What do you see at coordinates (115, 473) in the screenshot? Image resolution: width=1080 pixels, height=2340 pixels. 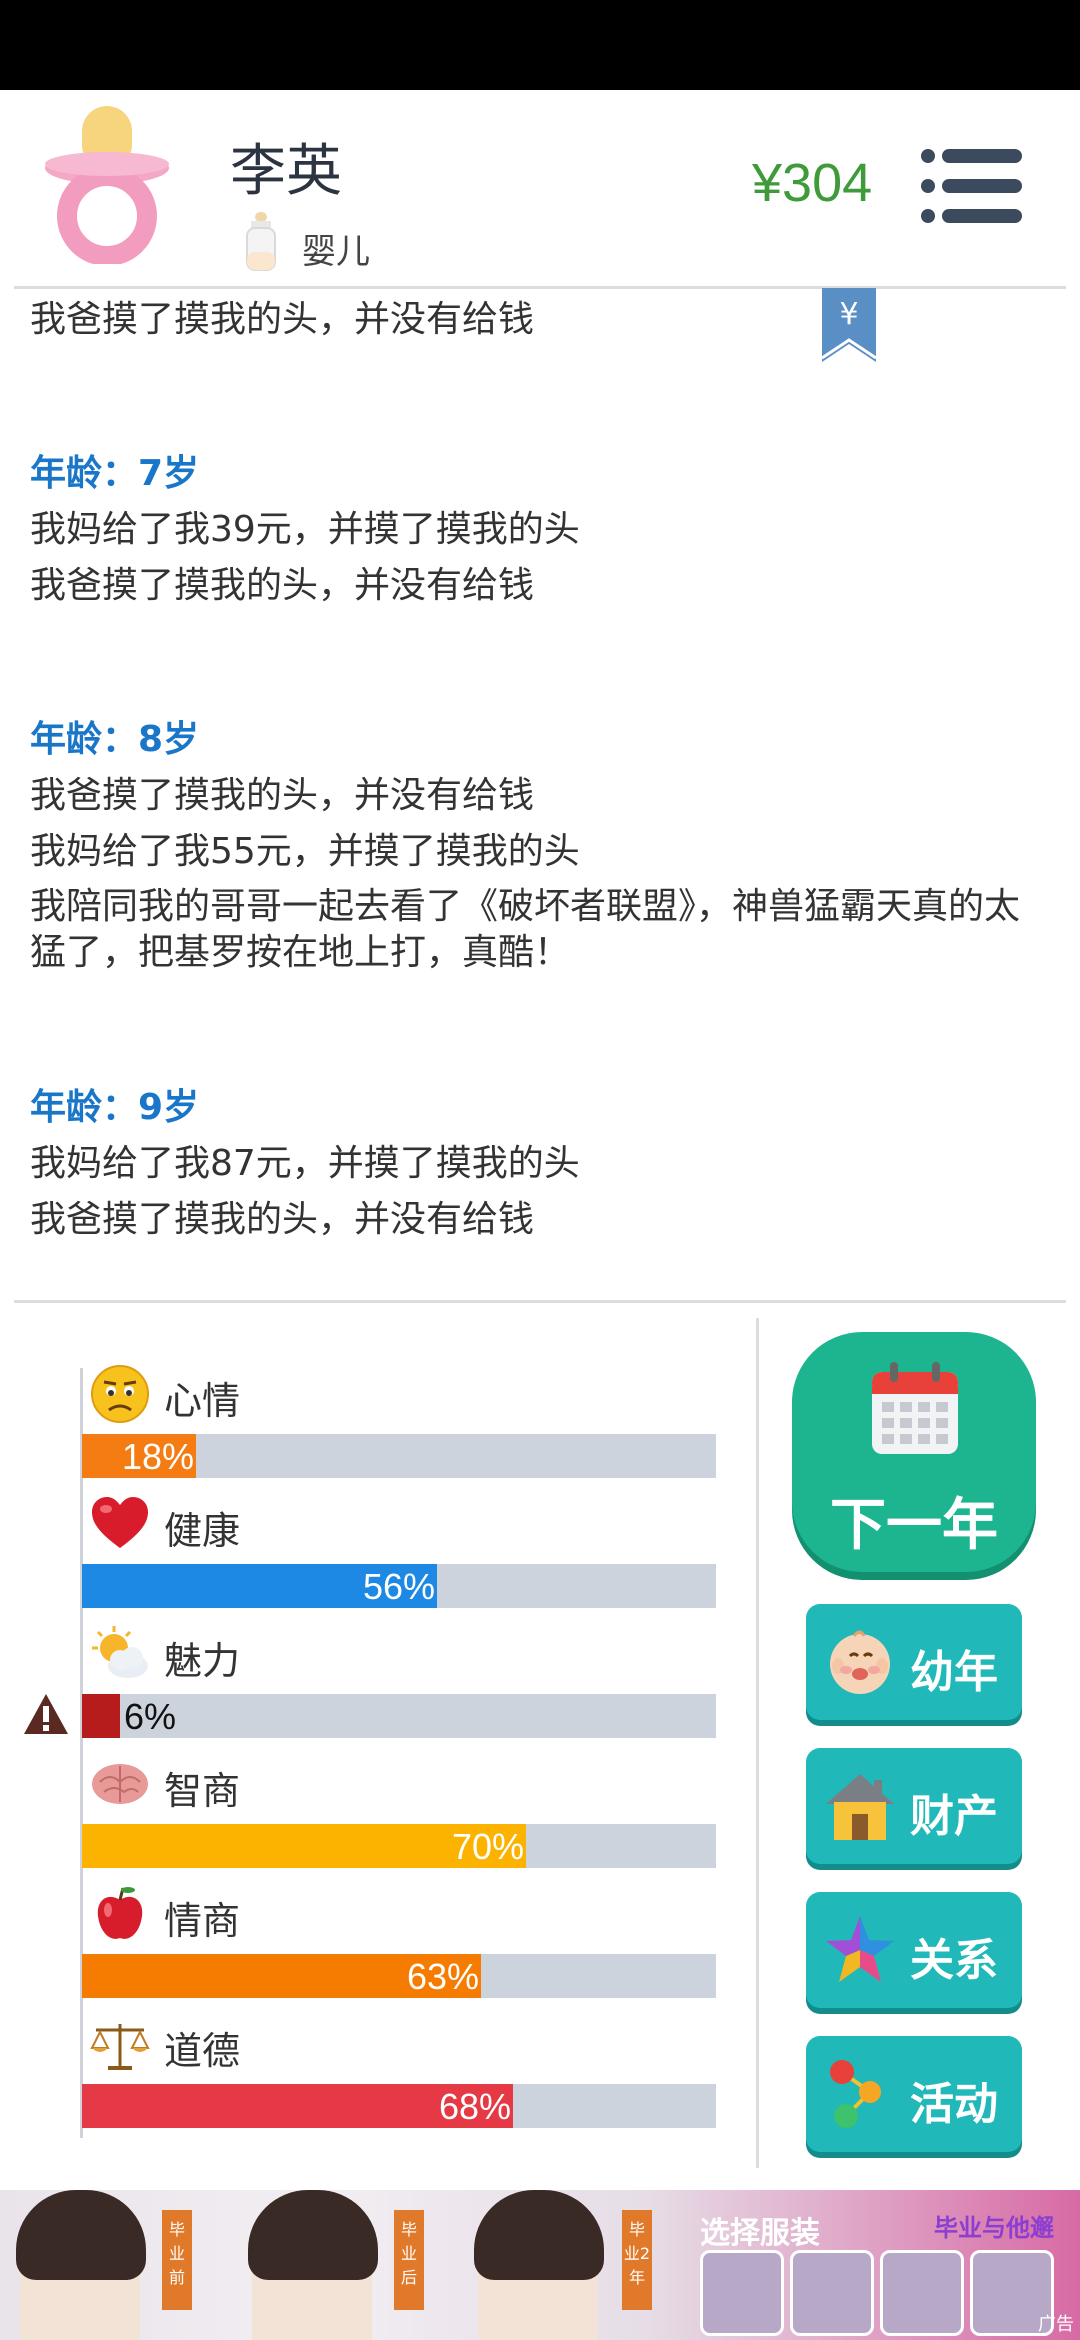 I see `age-heading: 年龄：7岁` at bounding box center [115, 473].